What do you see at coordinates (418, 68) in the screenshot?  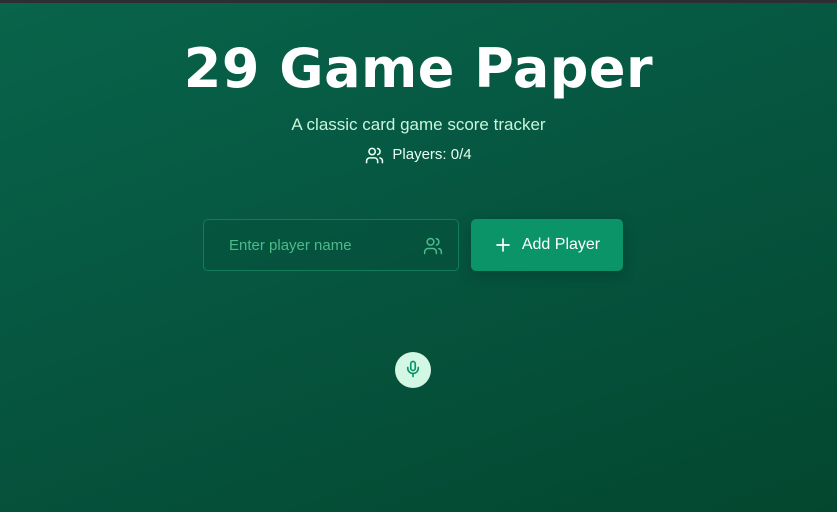 I see `page-title: 29 Game Paper` at bounding box center [418, 68].